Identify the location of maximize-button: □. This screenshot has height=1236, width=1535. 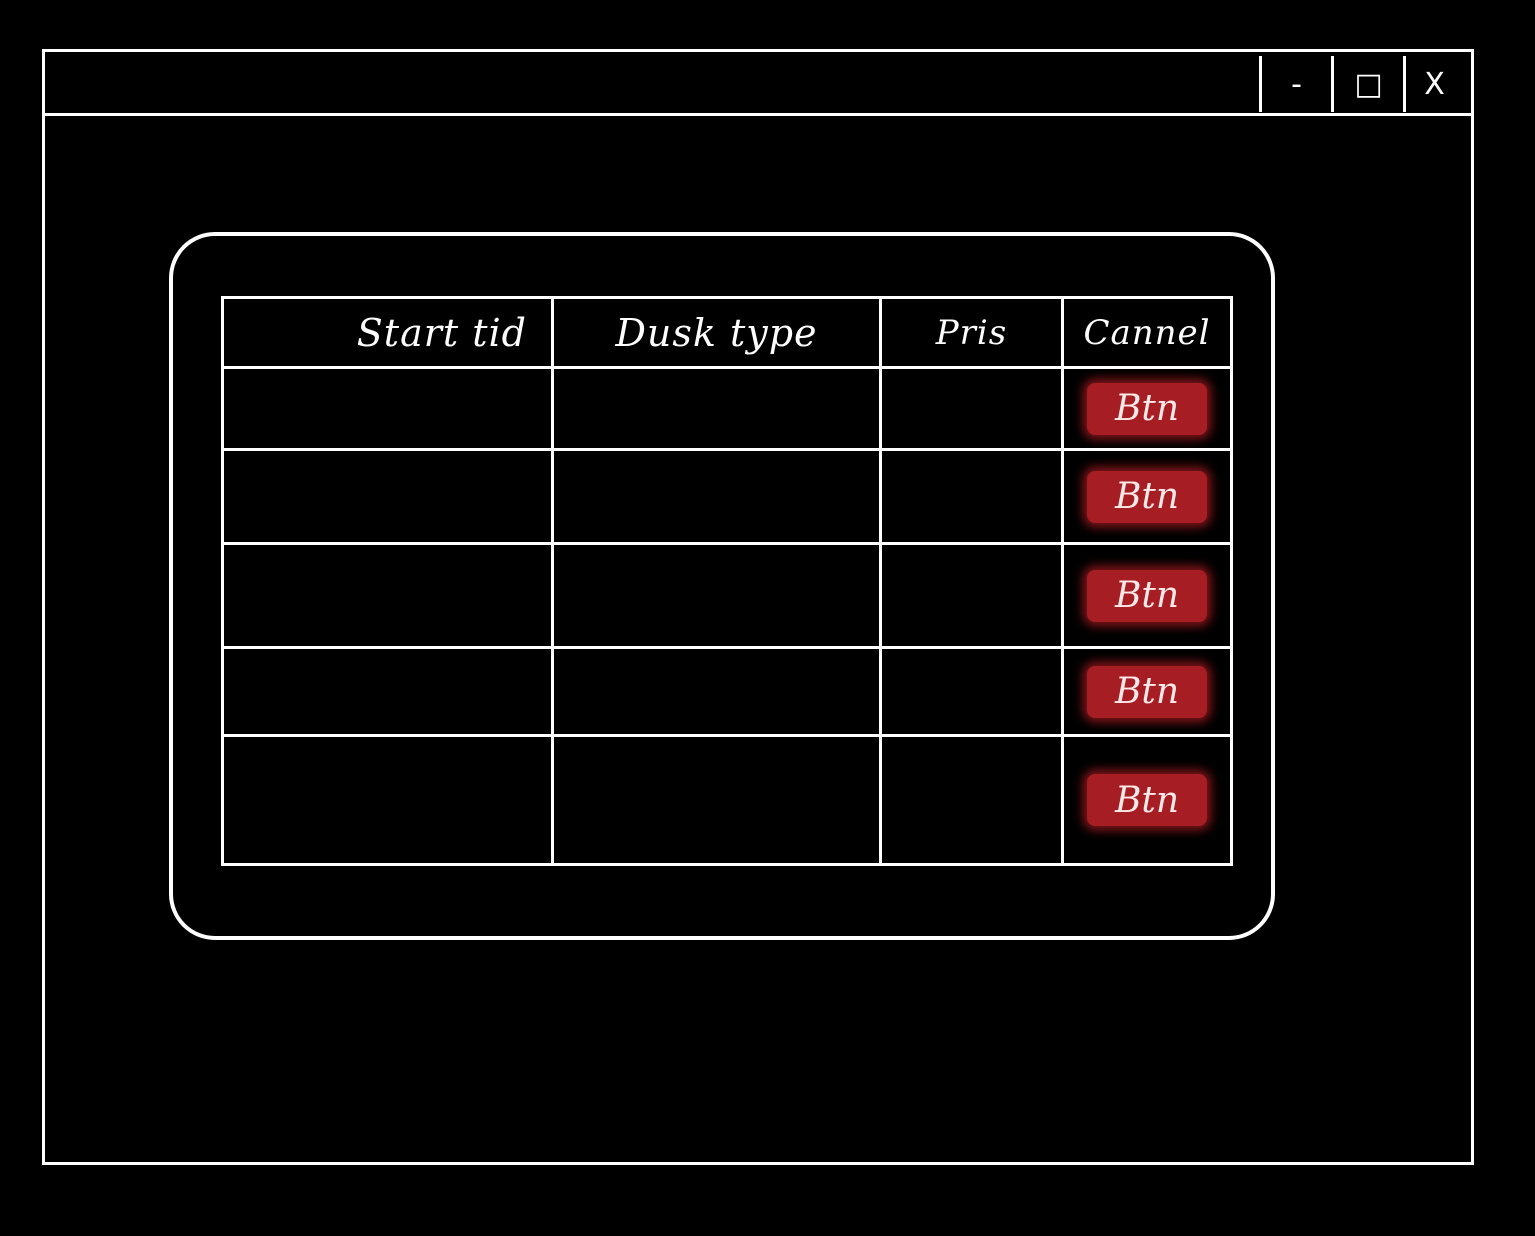
(1367, 84).